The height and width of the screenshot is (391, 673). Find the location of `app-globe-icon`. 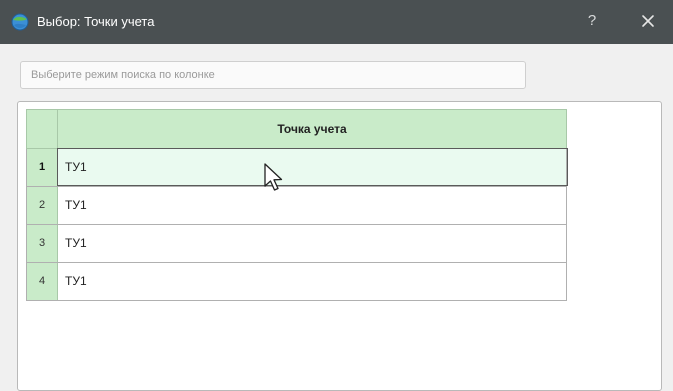

app-globe-icon is located at coordinates (20, 22).